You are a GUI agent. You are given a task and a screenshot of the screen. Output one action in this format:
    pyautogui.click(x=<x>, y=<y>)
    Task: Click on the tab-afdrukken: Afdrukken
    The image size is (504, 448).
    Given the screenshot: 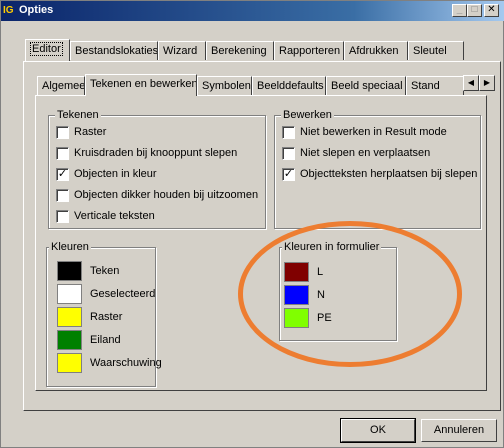 What is the action you would take?
    pyautogui.click(x=376, y=50)
    